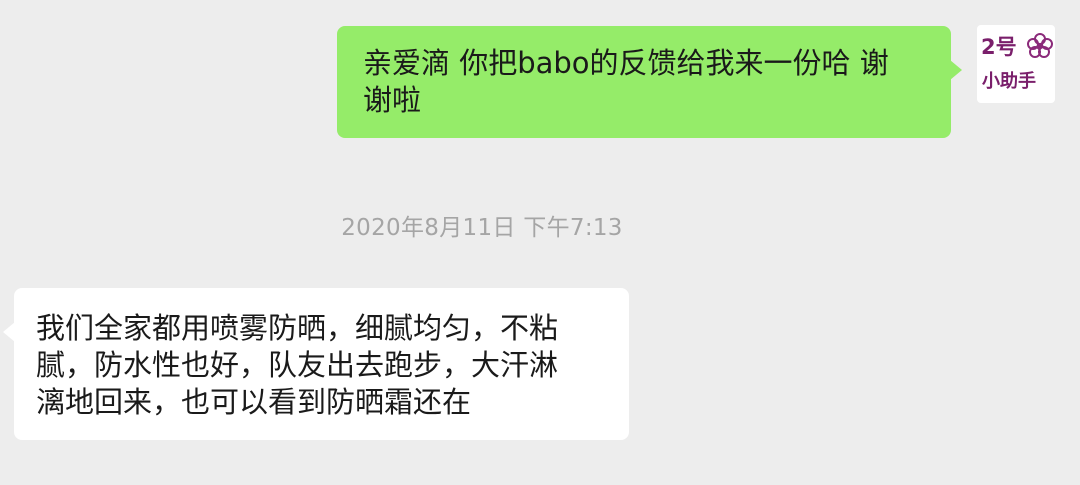 This screenshot has height=485, width=1080. Describe the element at coordinates (297, 365) in the screenshot. I see `message-line: 腻，防水性也好，队友出去跑步，大汗淋` at that location.